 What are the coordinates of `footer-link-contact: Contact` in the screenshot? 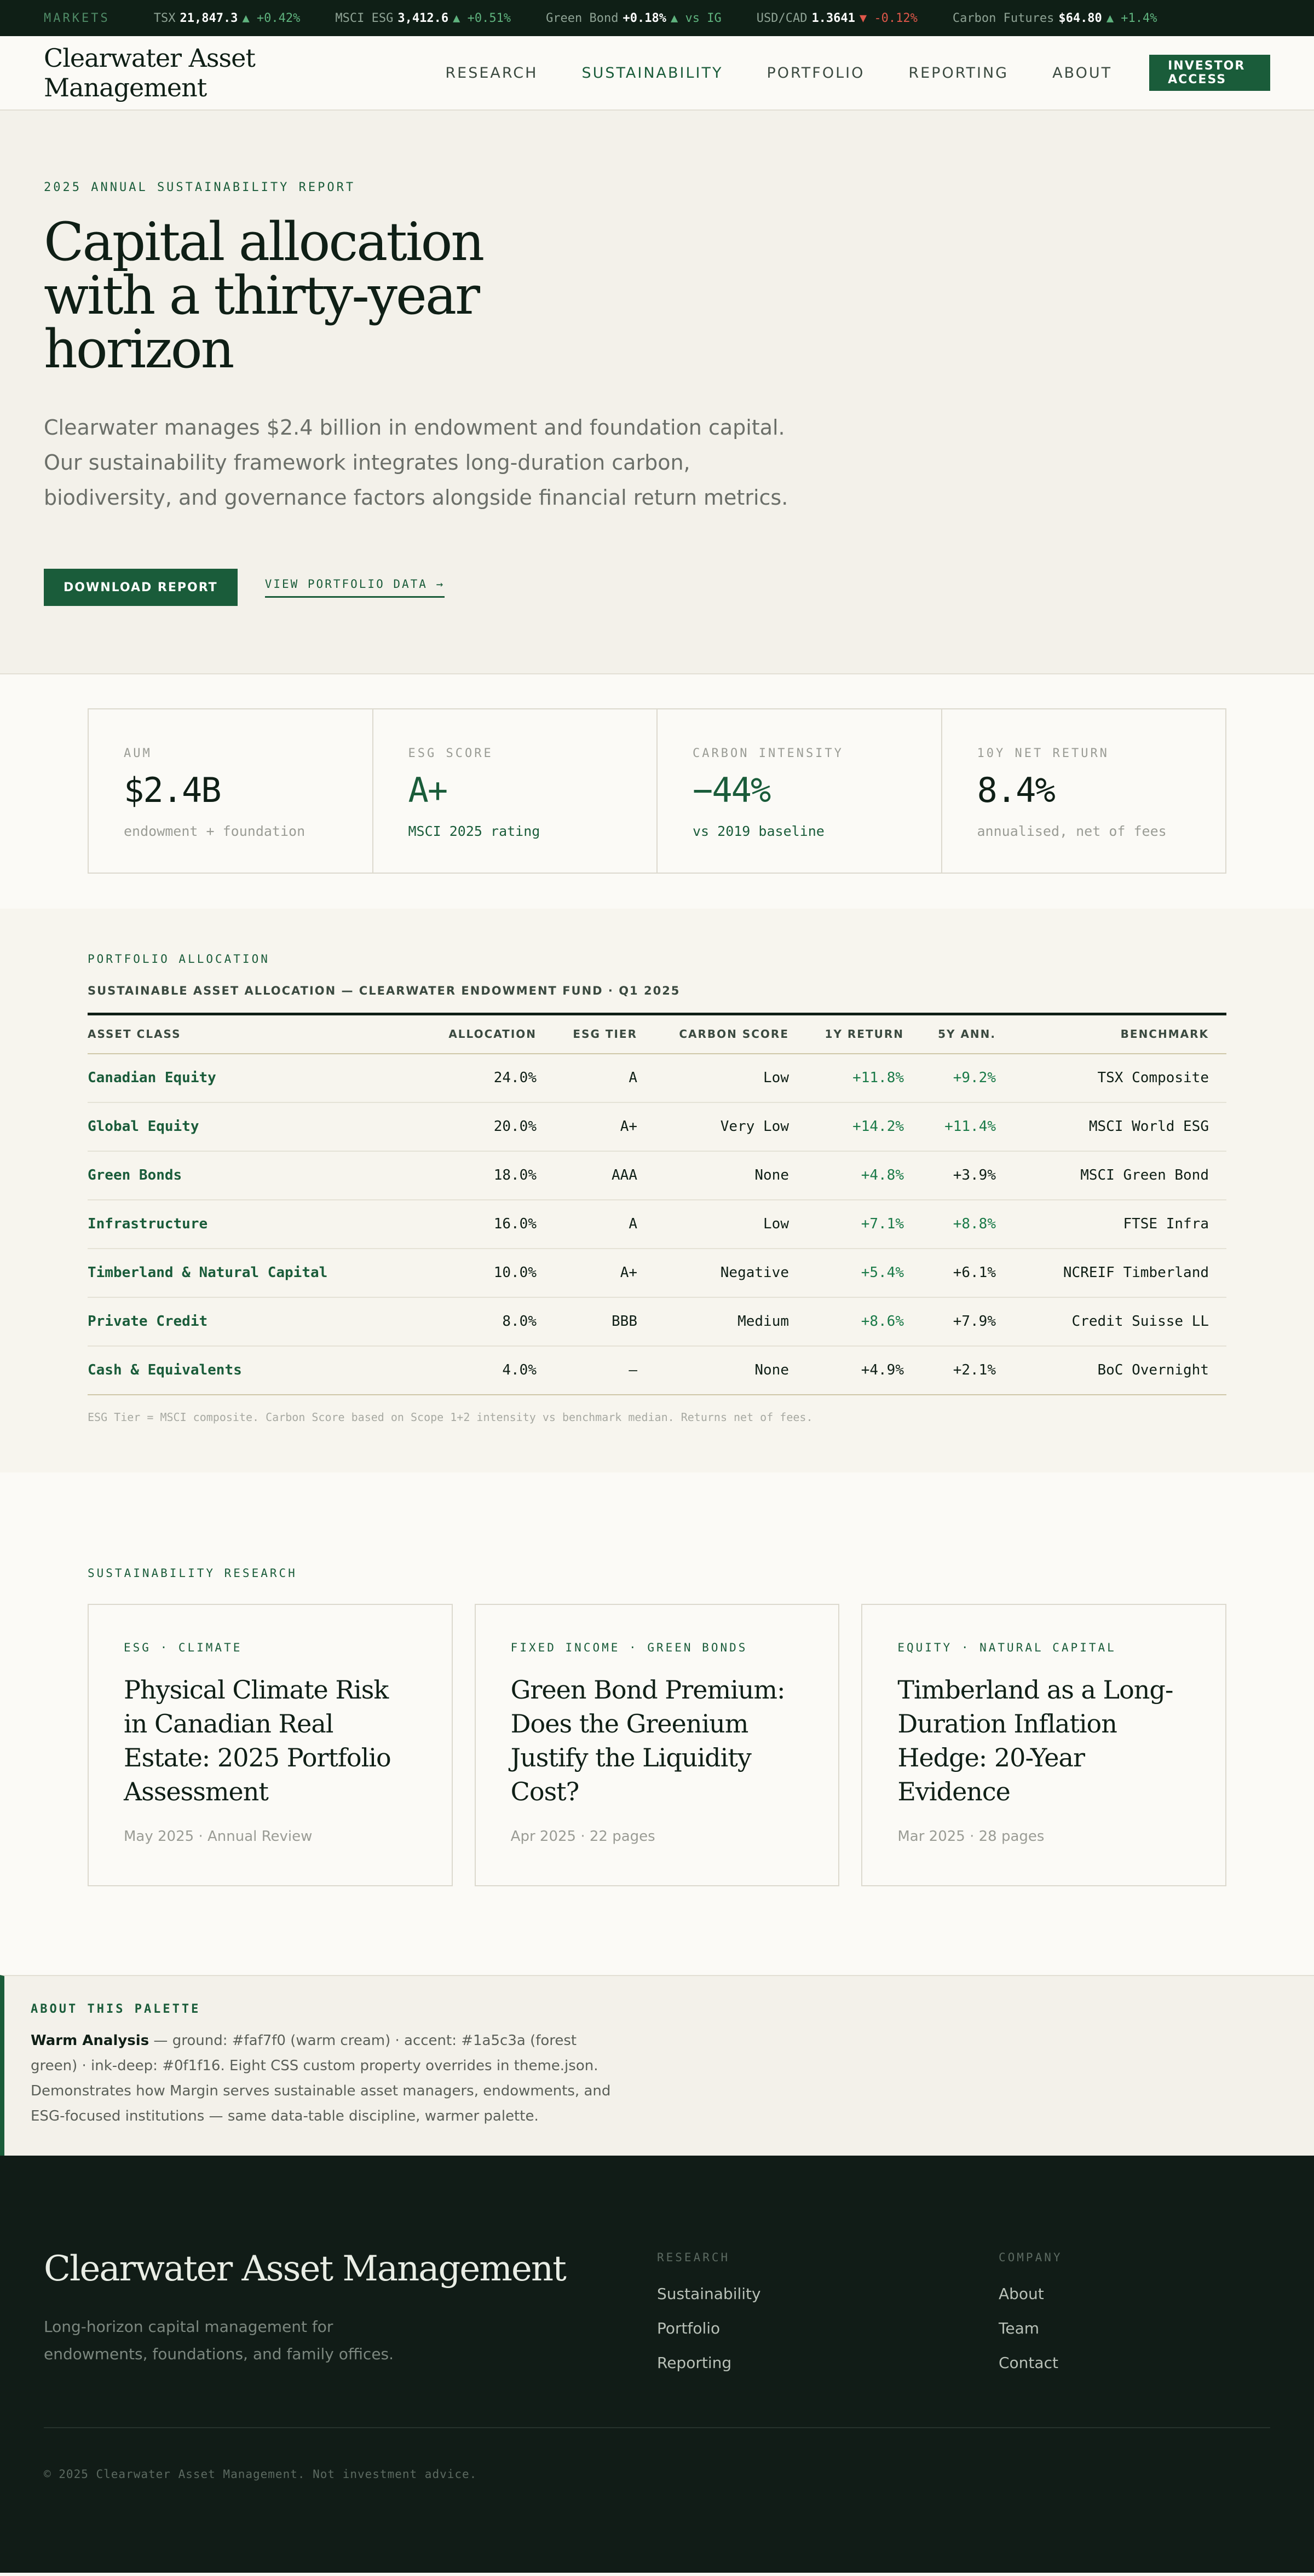 It's located at (1031, 2363).